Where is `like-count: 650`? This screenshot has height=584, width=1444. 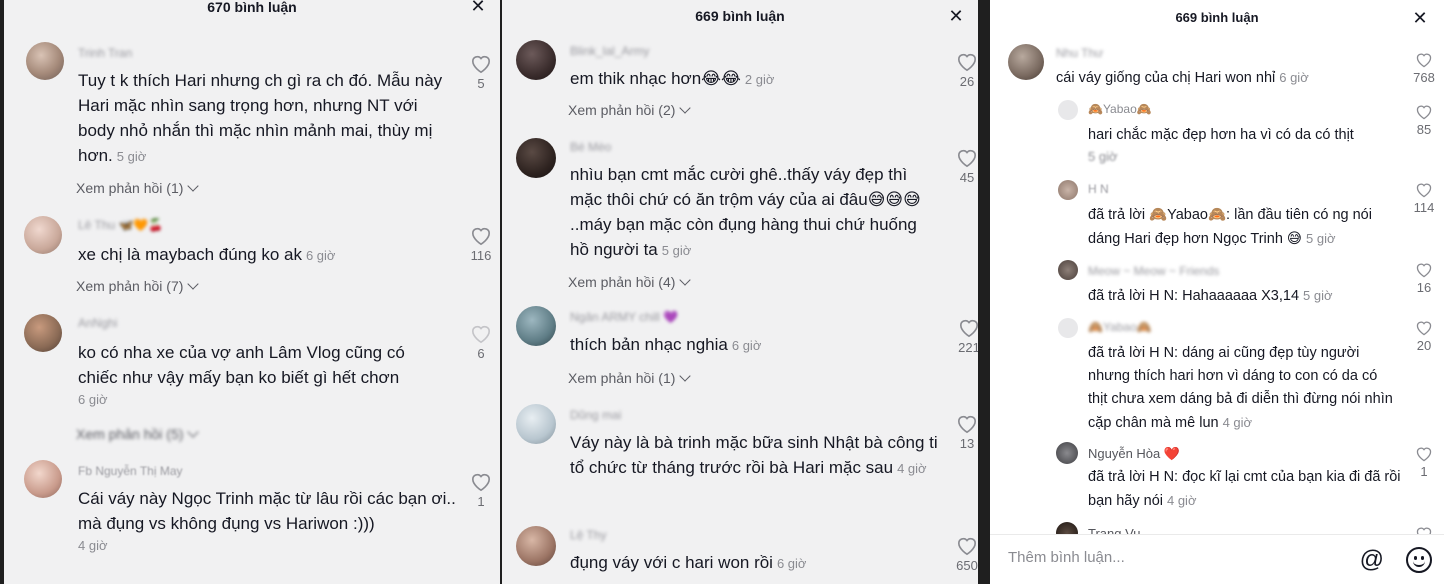 like-count: 650 is located at coordinates (967, 565).